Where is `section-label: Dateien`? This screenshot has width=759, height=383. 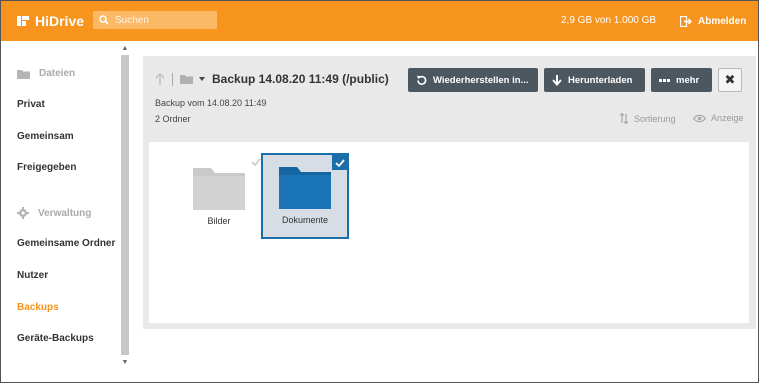 section-label: Dateien is located at coordinates (57, 73).